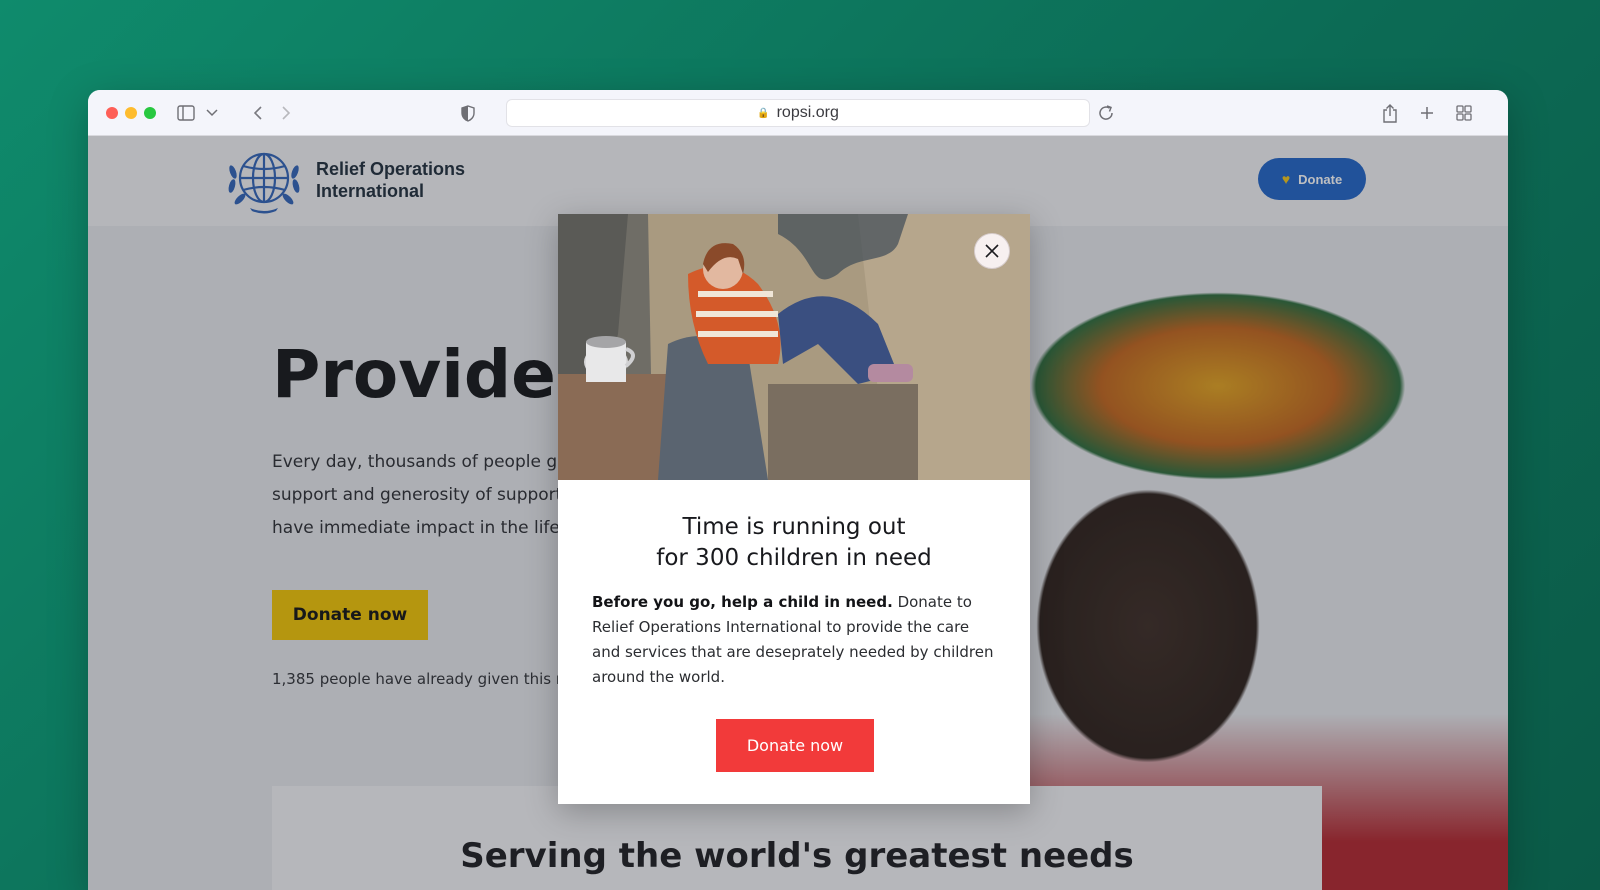 The height and width of the screenshot is (890, 1600). What do you see at coordinates (150, 113) in the screenshot?
I see `maximize-window-button` at bounding box center [150, 113].